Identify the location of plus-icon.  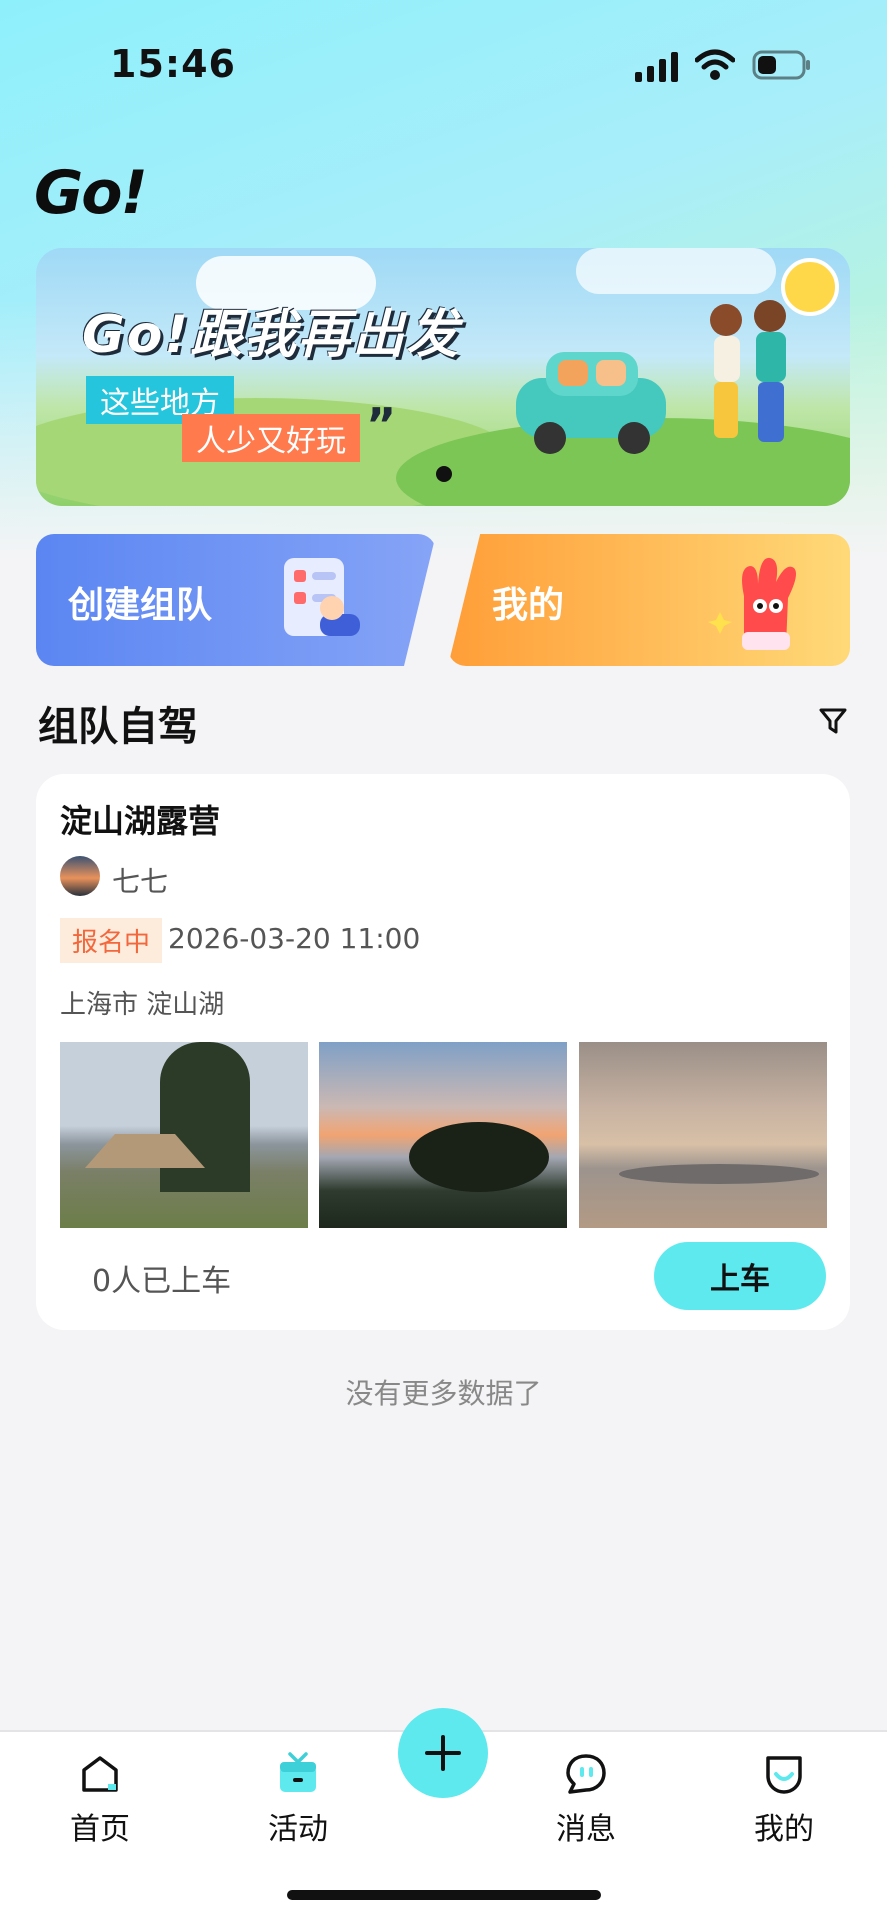
(443, 1753).